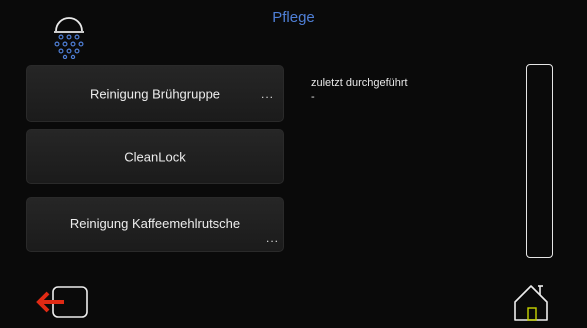 This screenshot has height=328, width=587. What do you see at coordinates (539, 161) in the screenshot?
I see `scrollbar` at bounding box center [539, 161].